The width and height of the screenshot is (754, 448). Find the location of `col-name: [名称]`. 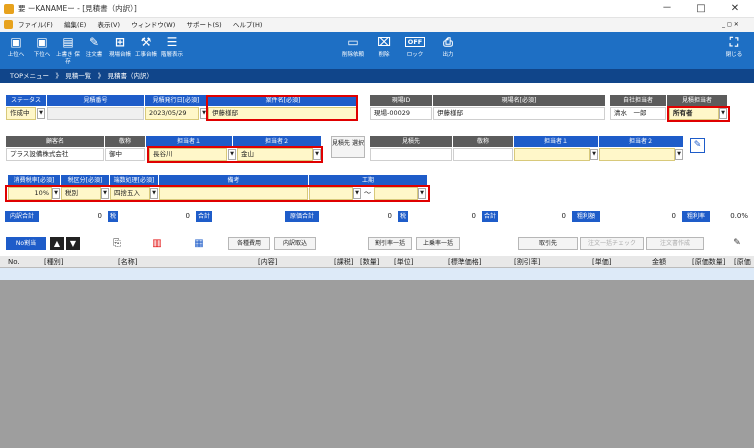

col-name: [名称] is located at coordinates (138, 262).